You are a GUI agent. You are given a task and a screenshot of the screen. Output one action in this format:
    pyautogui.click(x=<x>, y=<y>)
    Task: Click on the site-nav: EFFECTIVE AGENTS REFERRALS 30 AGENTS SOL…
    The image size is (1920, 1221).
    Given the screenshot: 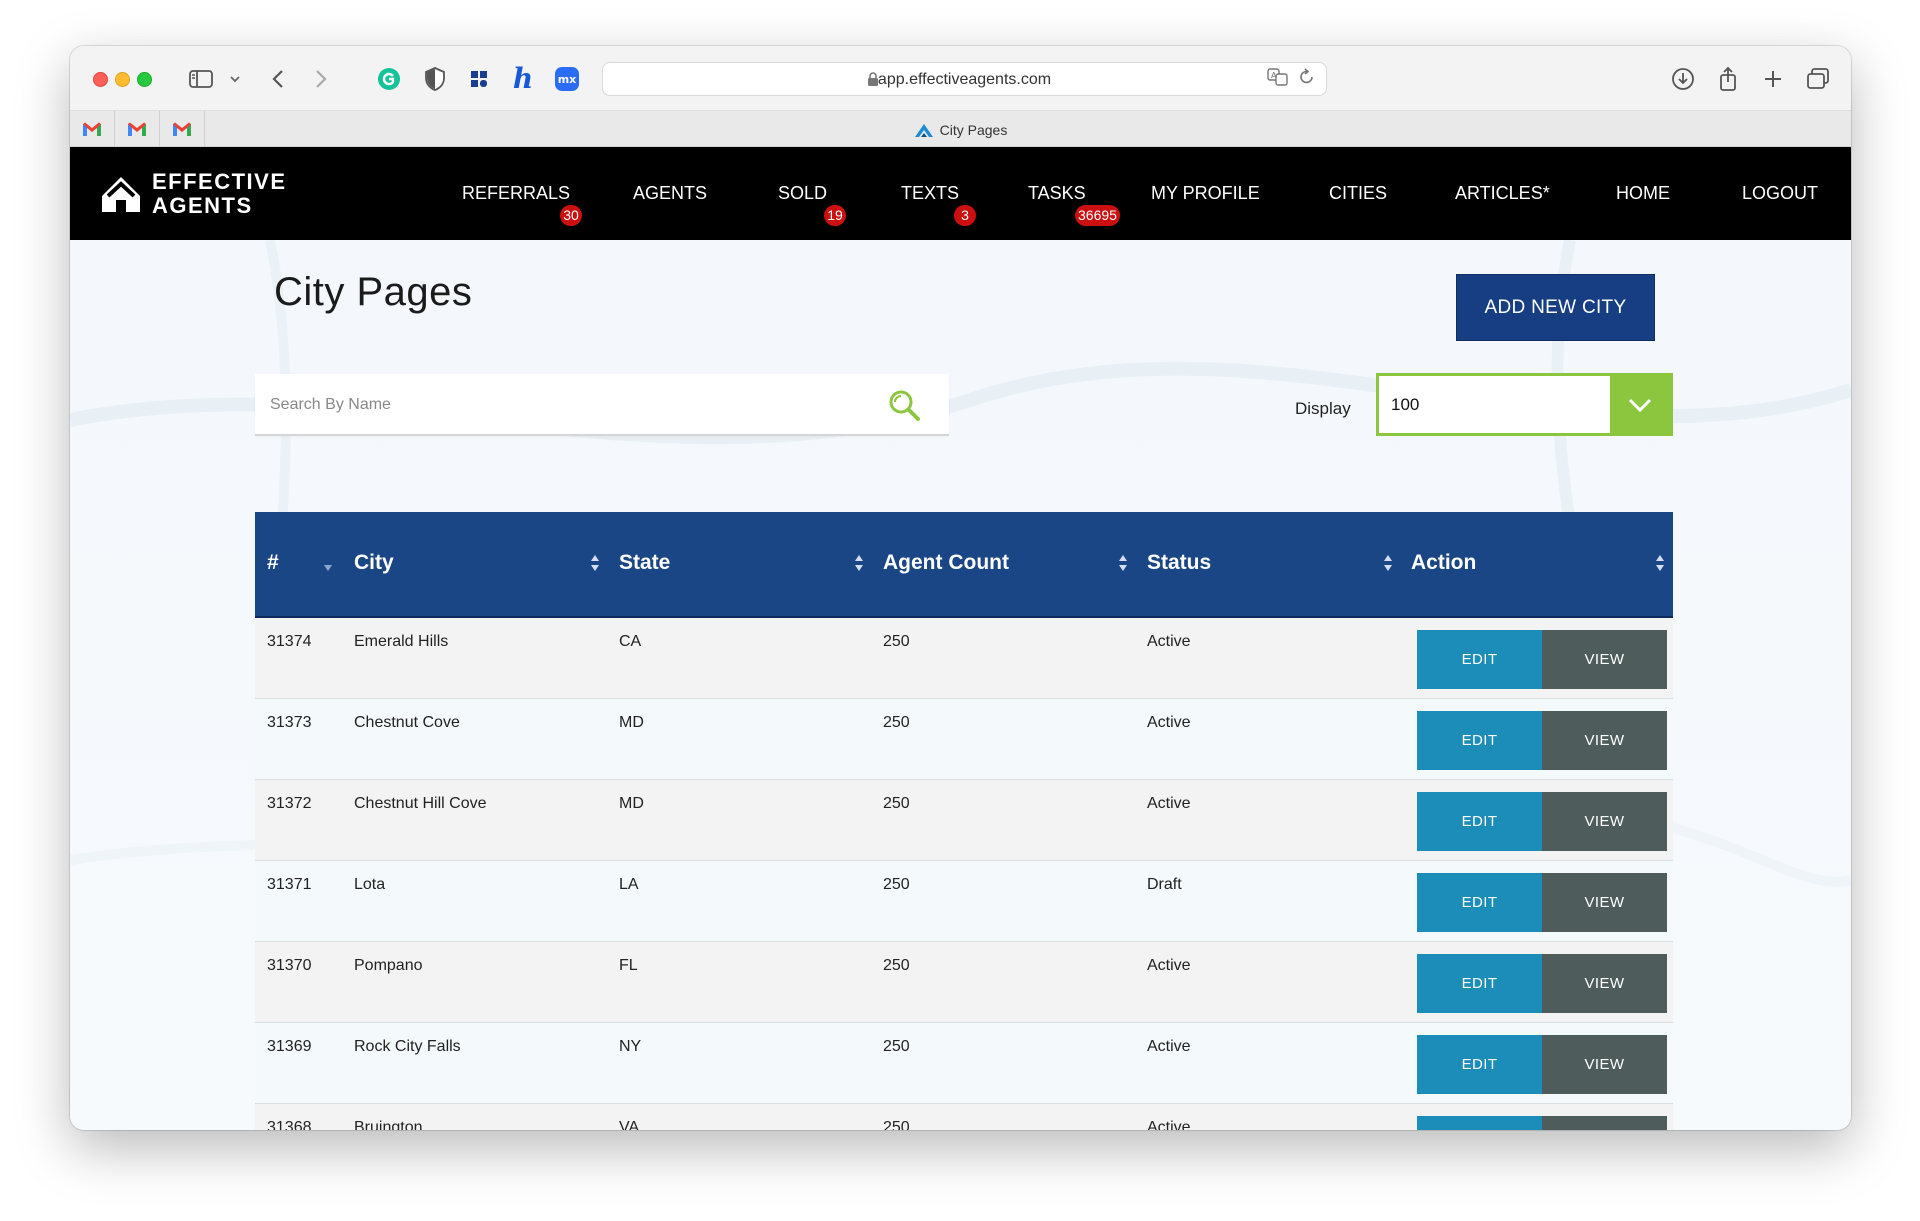 What is the action you would take?
    pyautogui.click(x=960, y=193)
    